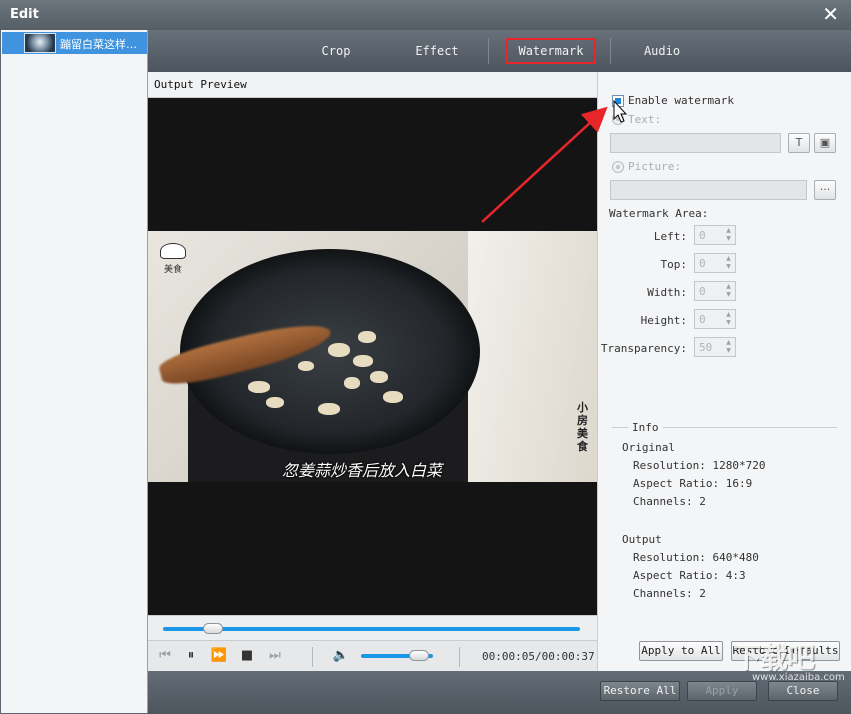 The width and height of the screenshot is (851, 714). I want to click on timecode: 00:00:05/00:00:37, so click(538, 656).